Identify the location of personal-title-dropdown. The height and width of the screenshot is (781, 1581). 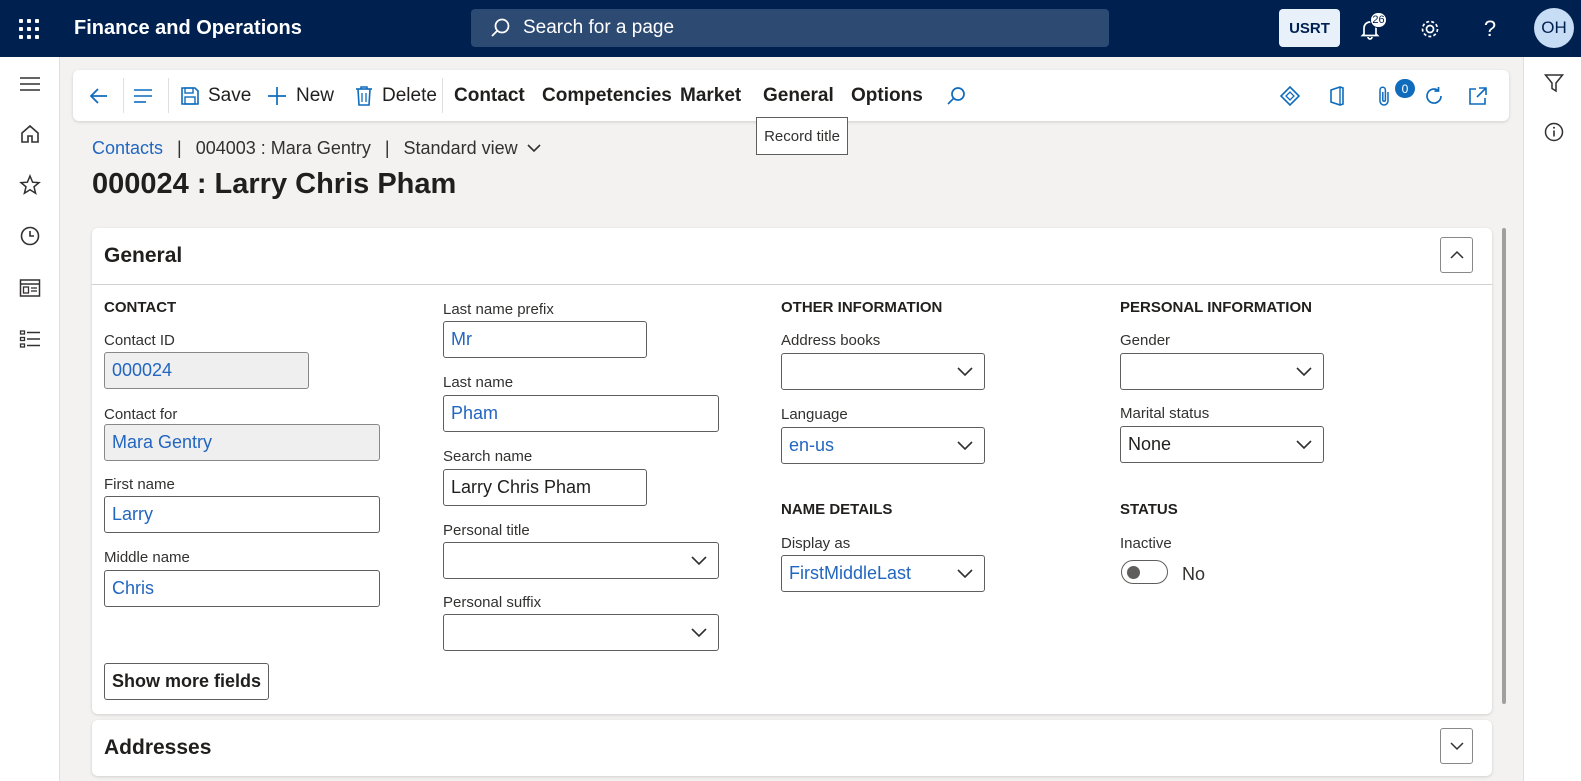
(581, 560).